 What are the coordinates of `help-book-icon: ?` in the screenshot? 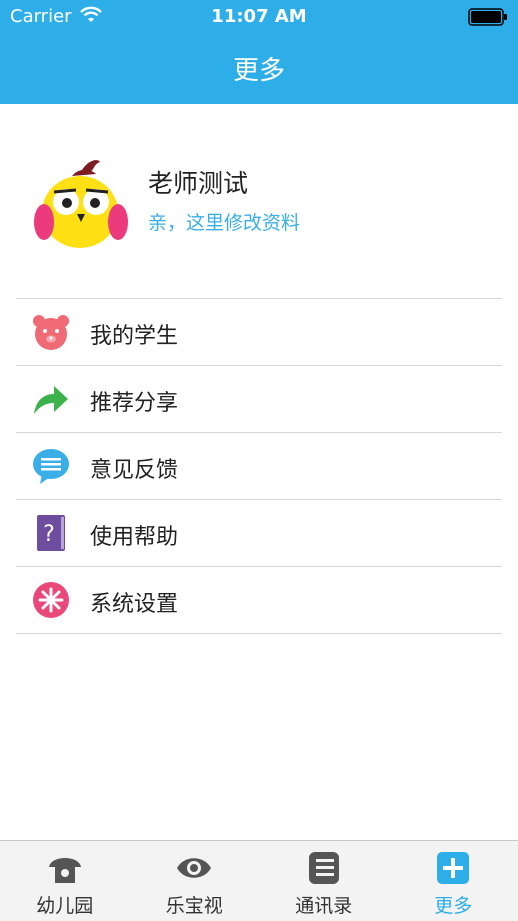 It's located at (51, 533).